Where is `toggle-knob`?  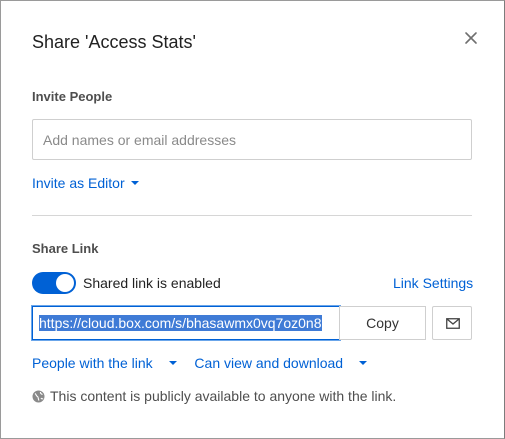 toggle-knob is located at coordinates (65, 283).